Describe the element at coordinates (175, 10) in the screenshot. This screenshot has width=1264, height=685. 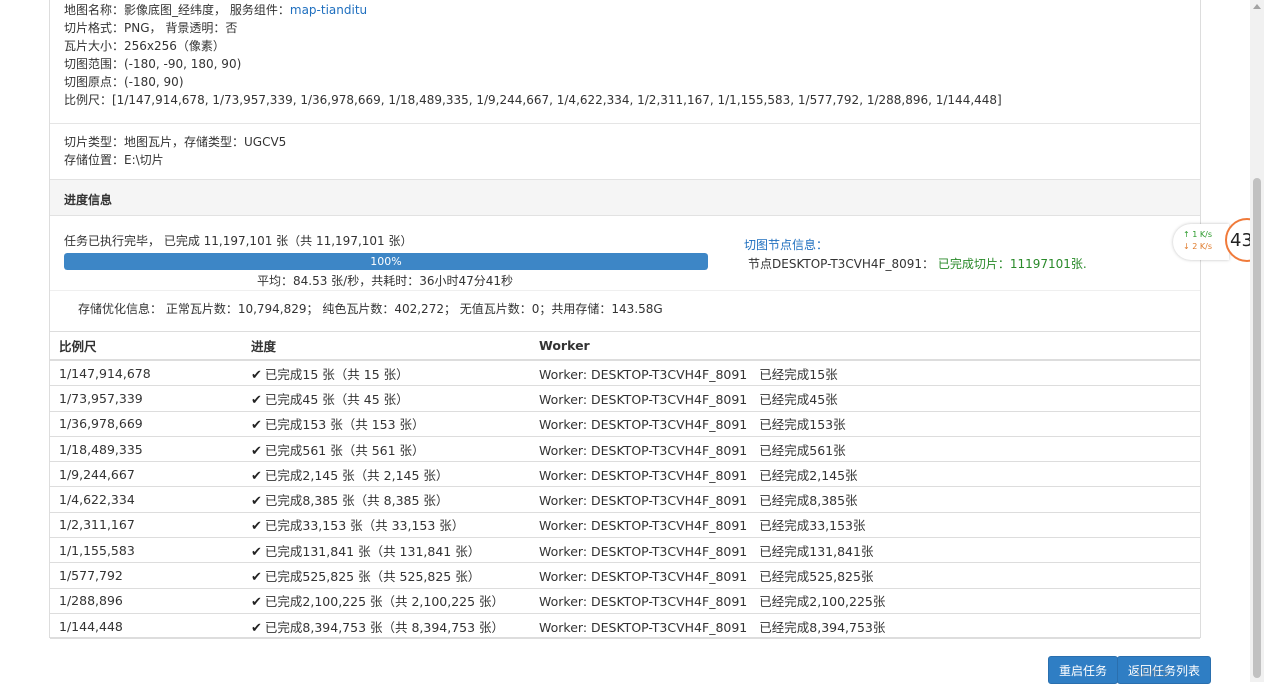
I see `map-name-value: 影像底图_经纬度，` at that location.